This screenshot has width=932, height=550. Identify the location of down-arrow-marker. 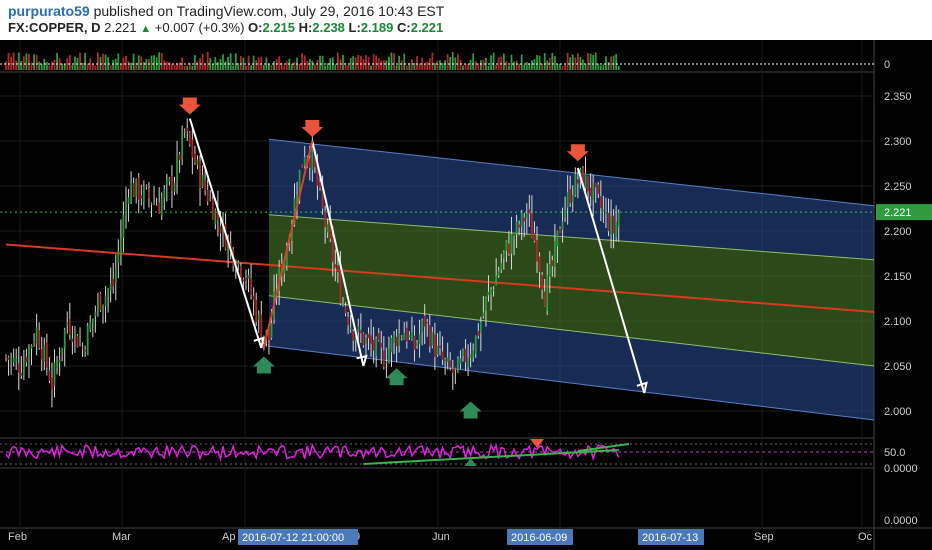
(312, 128).